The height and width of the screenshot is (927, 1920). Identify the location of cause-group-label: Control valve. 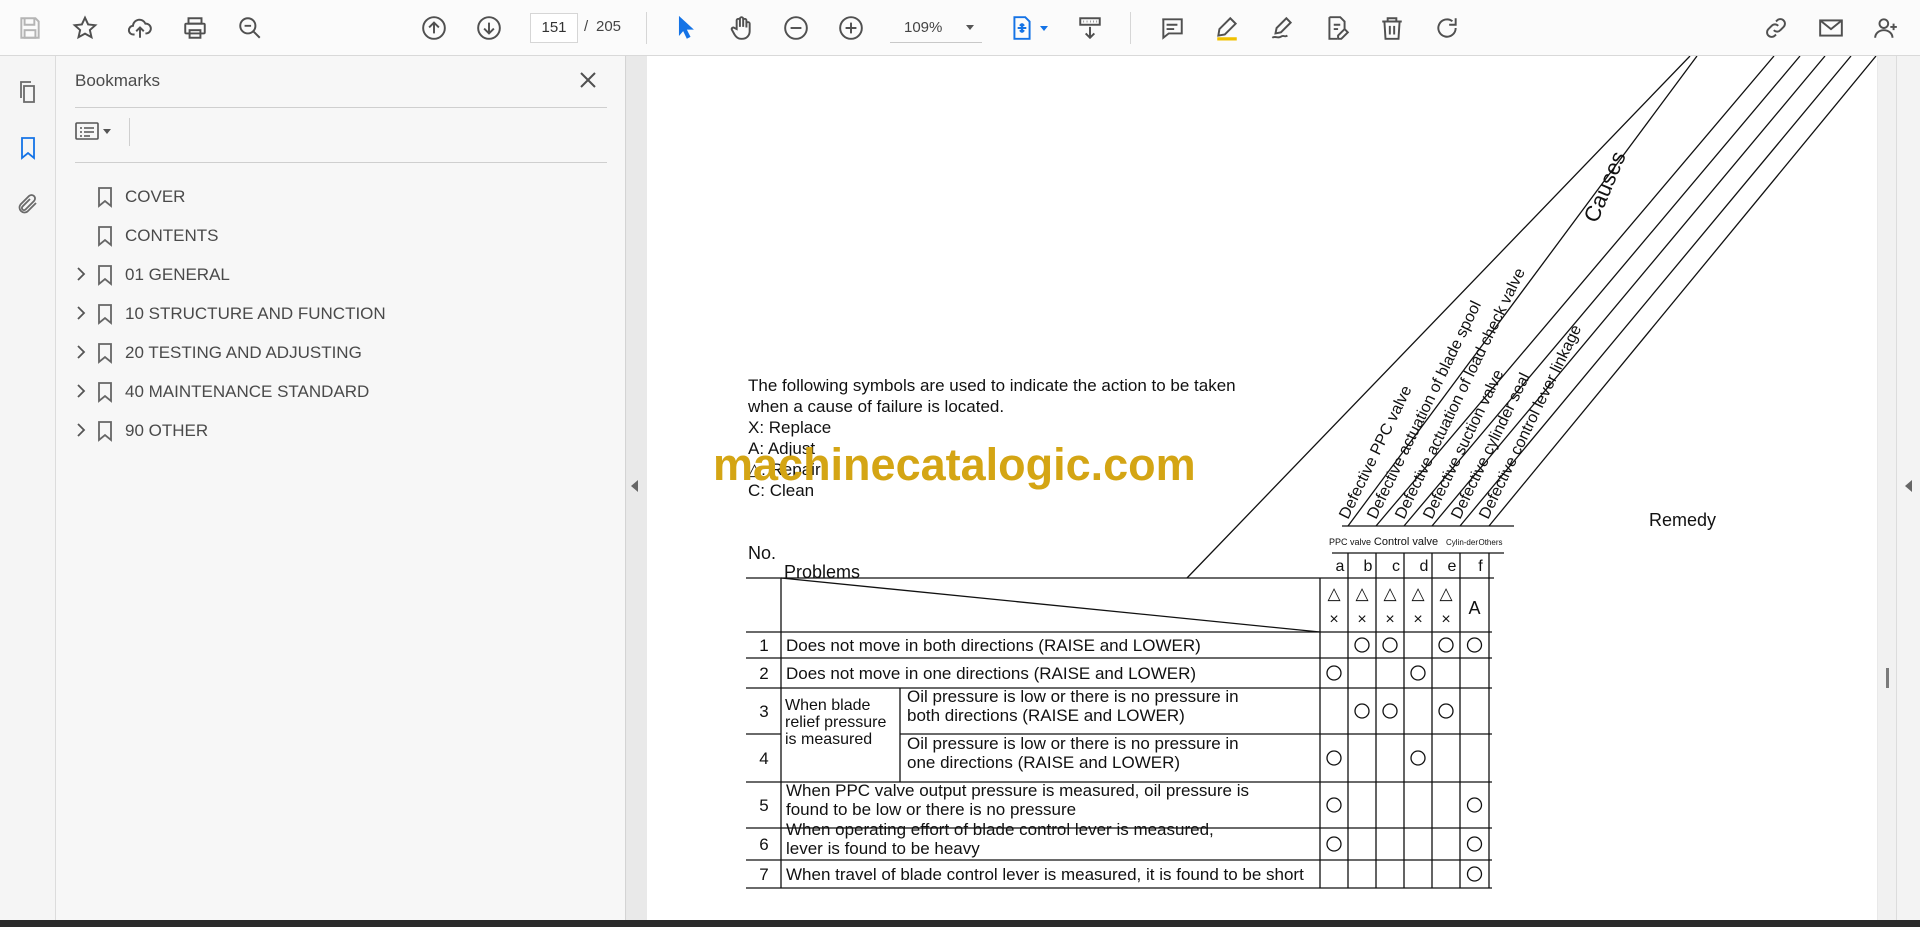
(1406, 542).